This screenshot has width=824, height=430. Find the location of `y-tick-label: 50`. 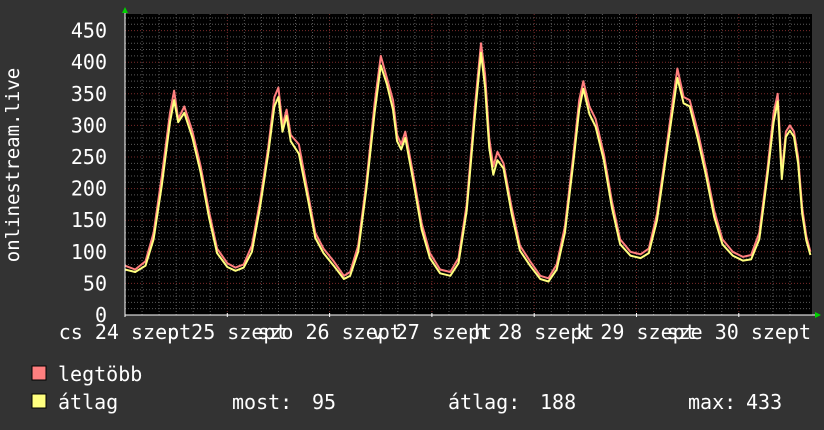

y-tick-label: 50 is located at coordinates (95, 283).